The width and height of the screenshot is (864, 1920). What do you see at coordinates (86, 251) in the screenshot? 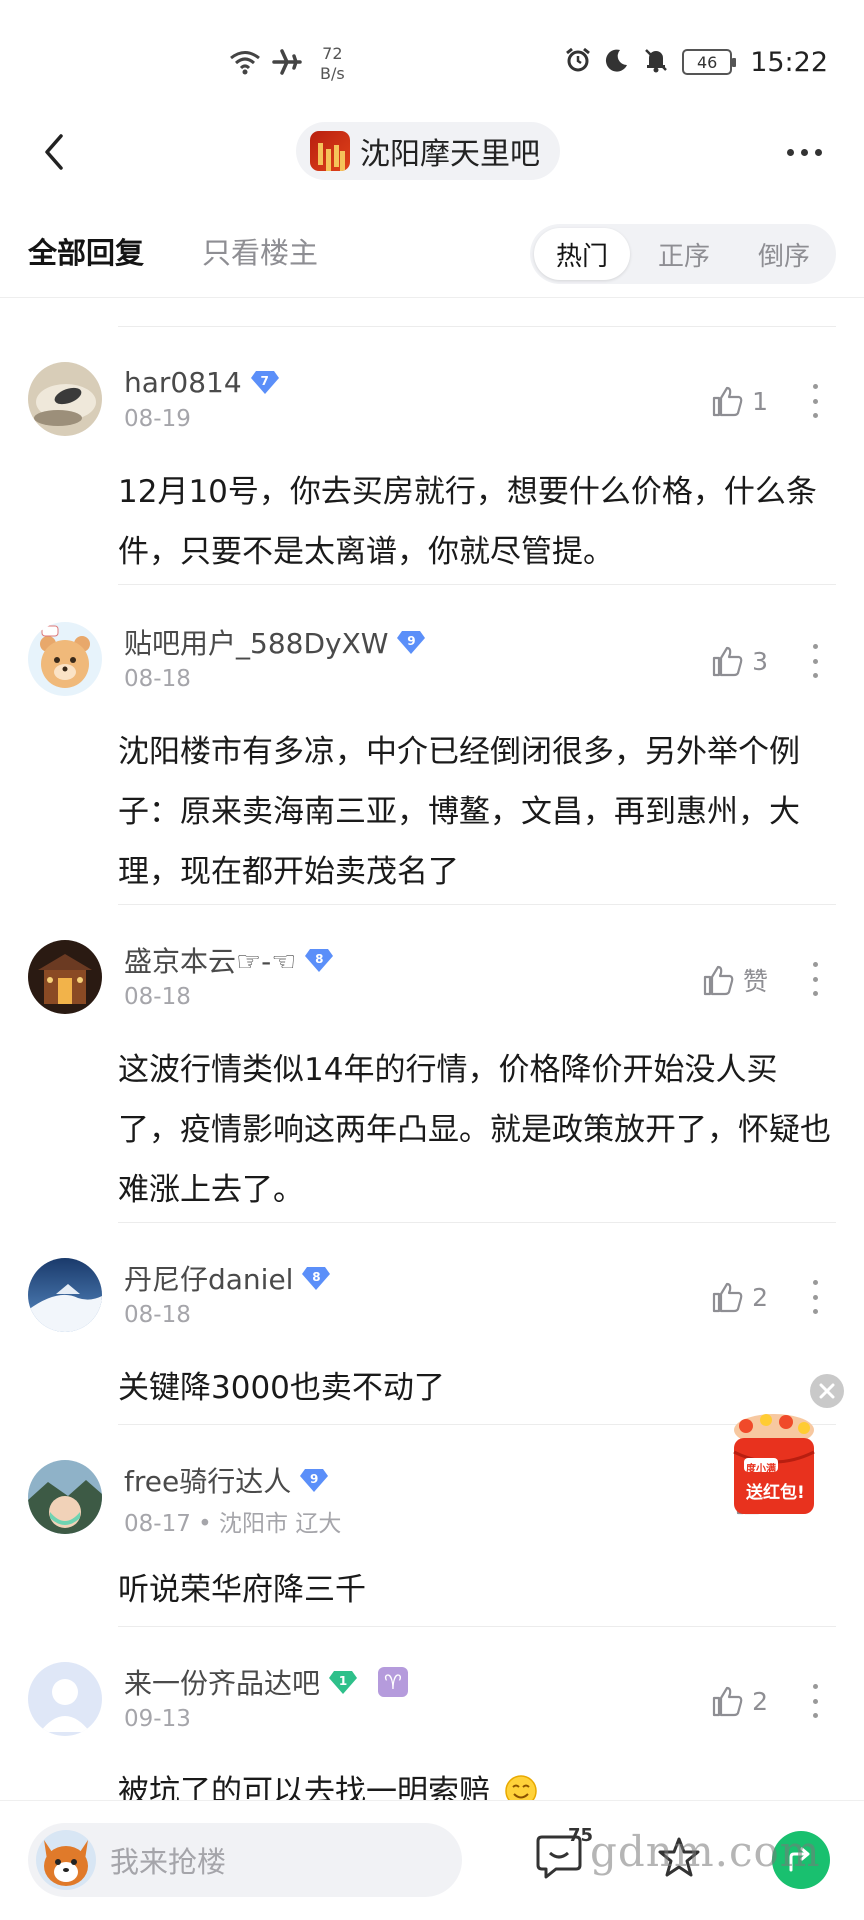
I see `tab-all-replies: 全部回复` at bounding box center [86, 251].